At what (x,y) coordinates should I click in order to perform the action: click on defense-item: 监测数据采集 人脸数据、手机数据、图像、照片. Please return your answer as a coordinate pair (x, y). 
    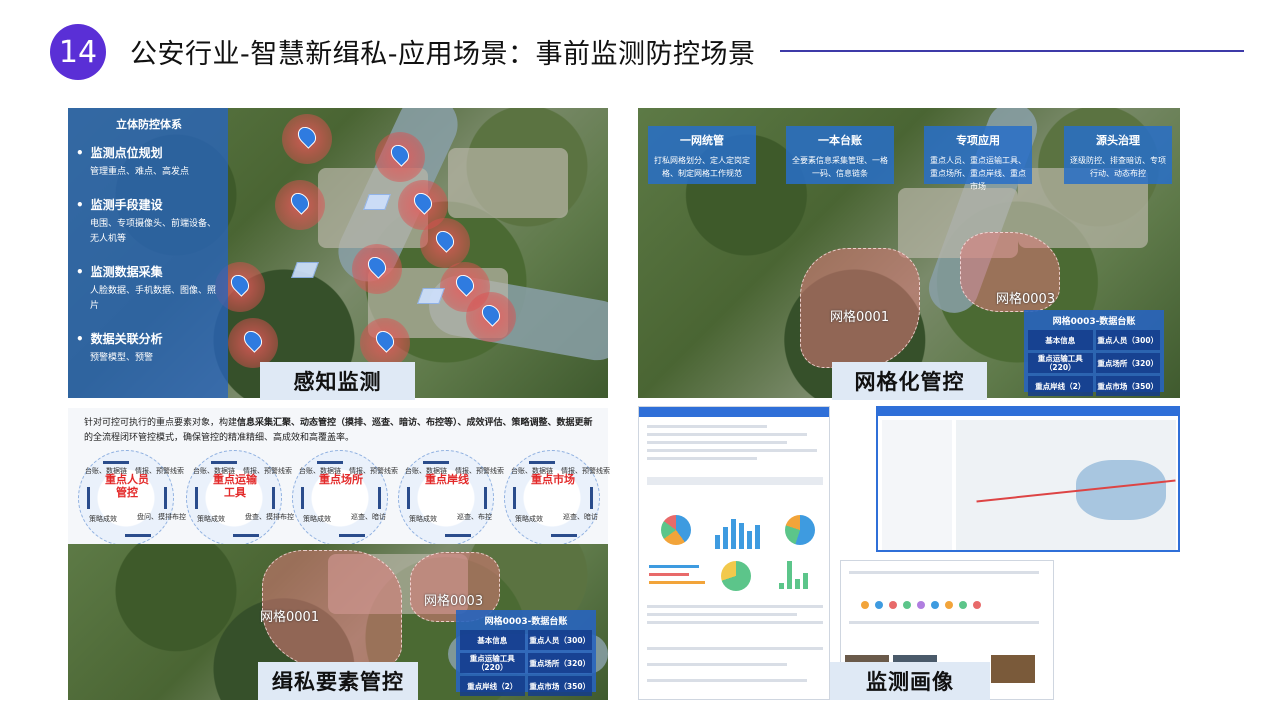
    Looking at the image, I should click on (149, 288).